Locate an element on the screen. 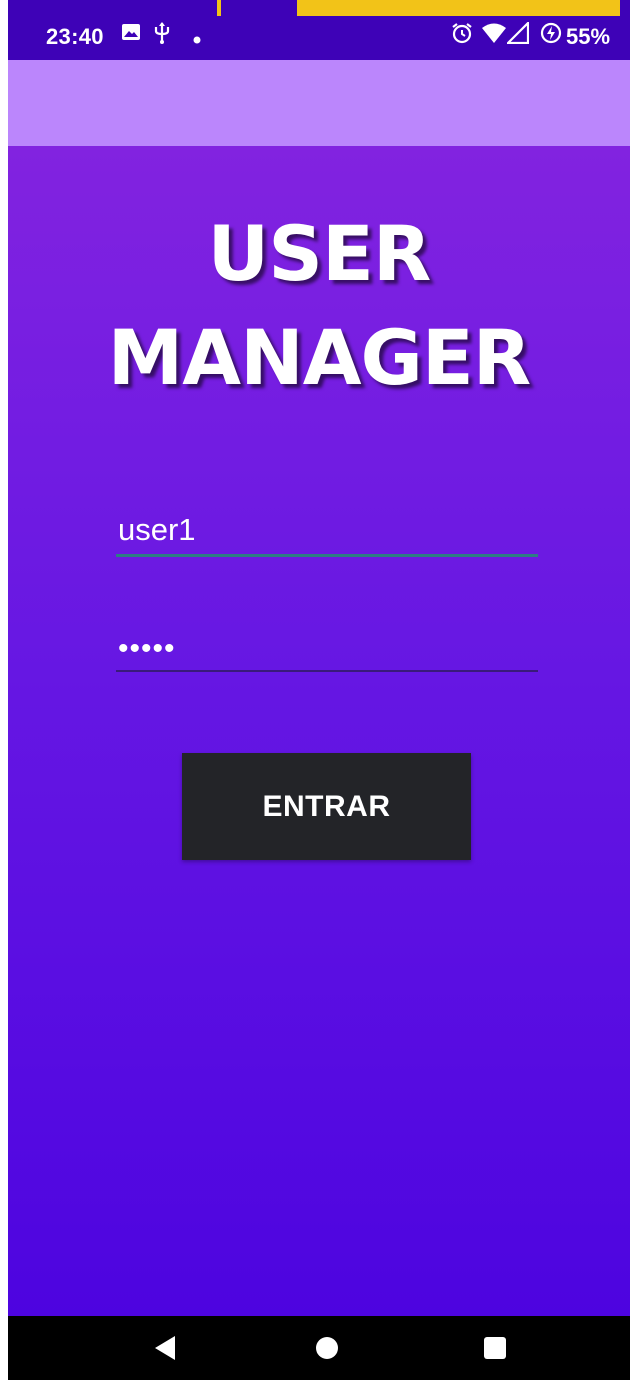 The height and width of the screenshot is (1380, 633). password-value: ••••• is located at coordinates (147, 648).